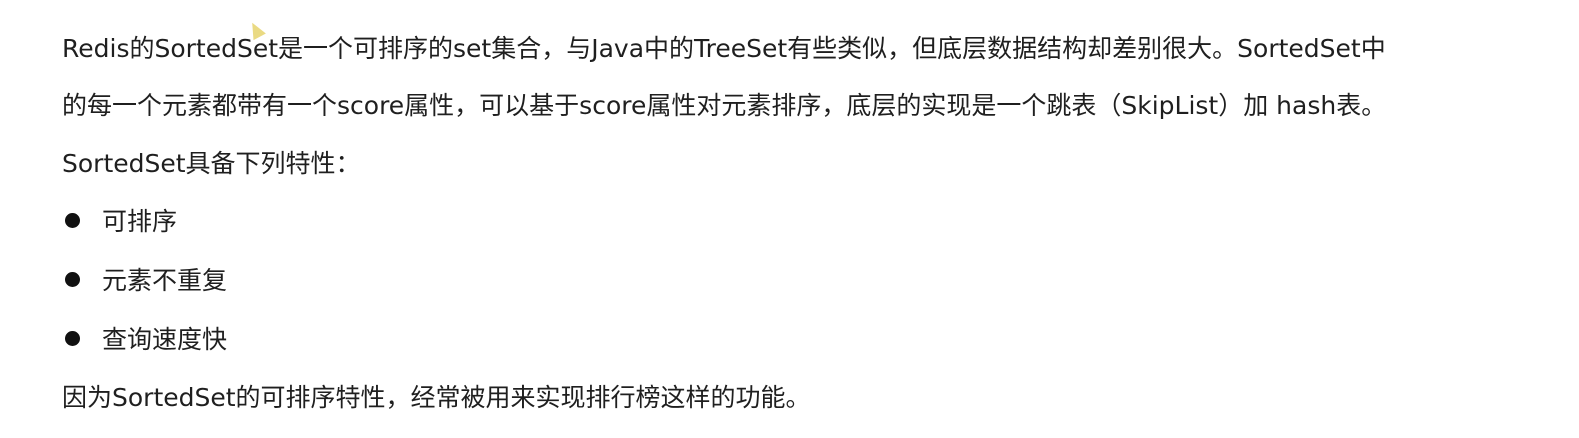 The width and height of the screenshot is (1579, 438). What do you see at coordinates (812, 221) in the screenshot?
I see `list-item: 可排序` at bounding box center [812, 221].